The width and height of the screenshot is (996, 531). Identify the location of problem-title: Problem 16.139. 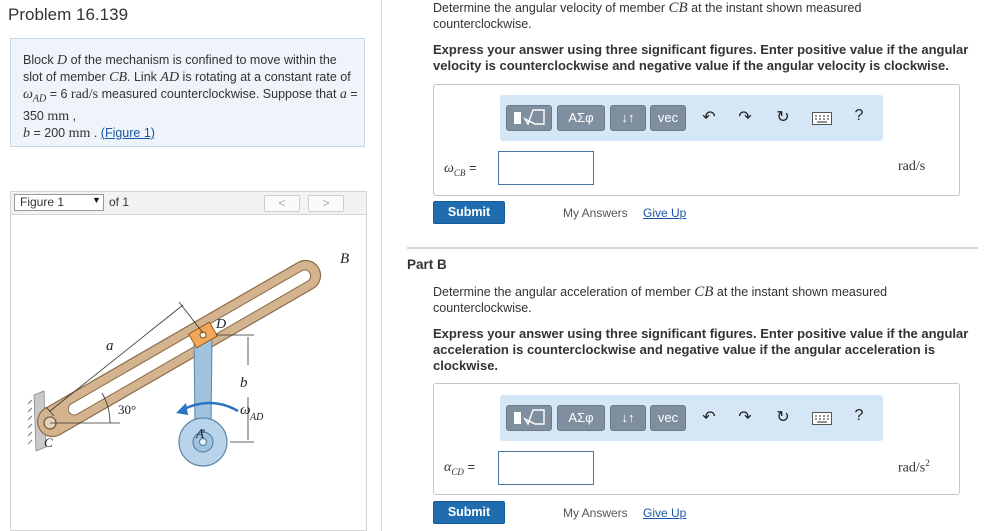
(68, 14).